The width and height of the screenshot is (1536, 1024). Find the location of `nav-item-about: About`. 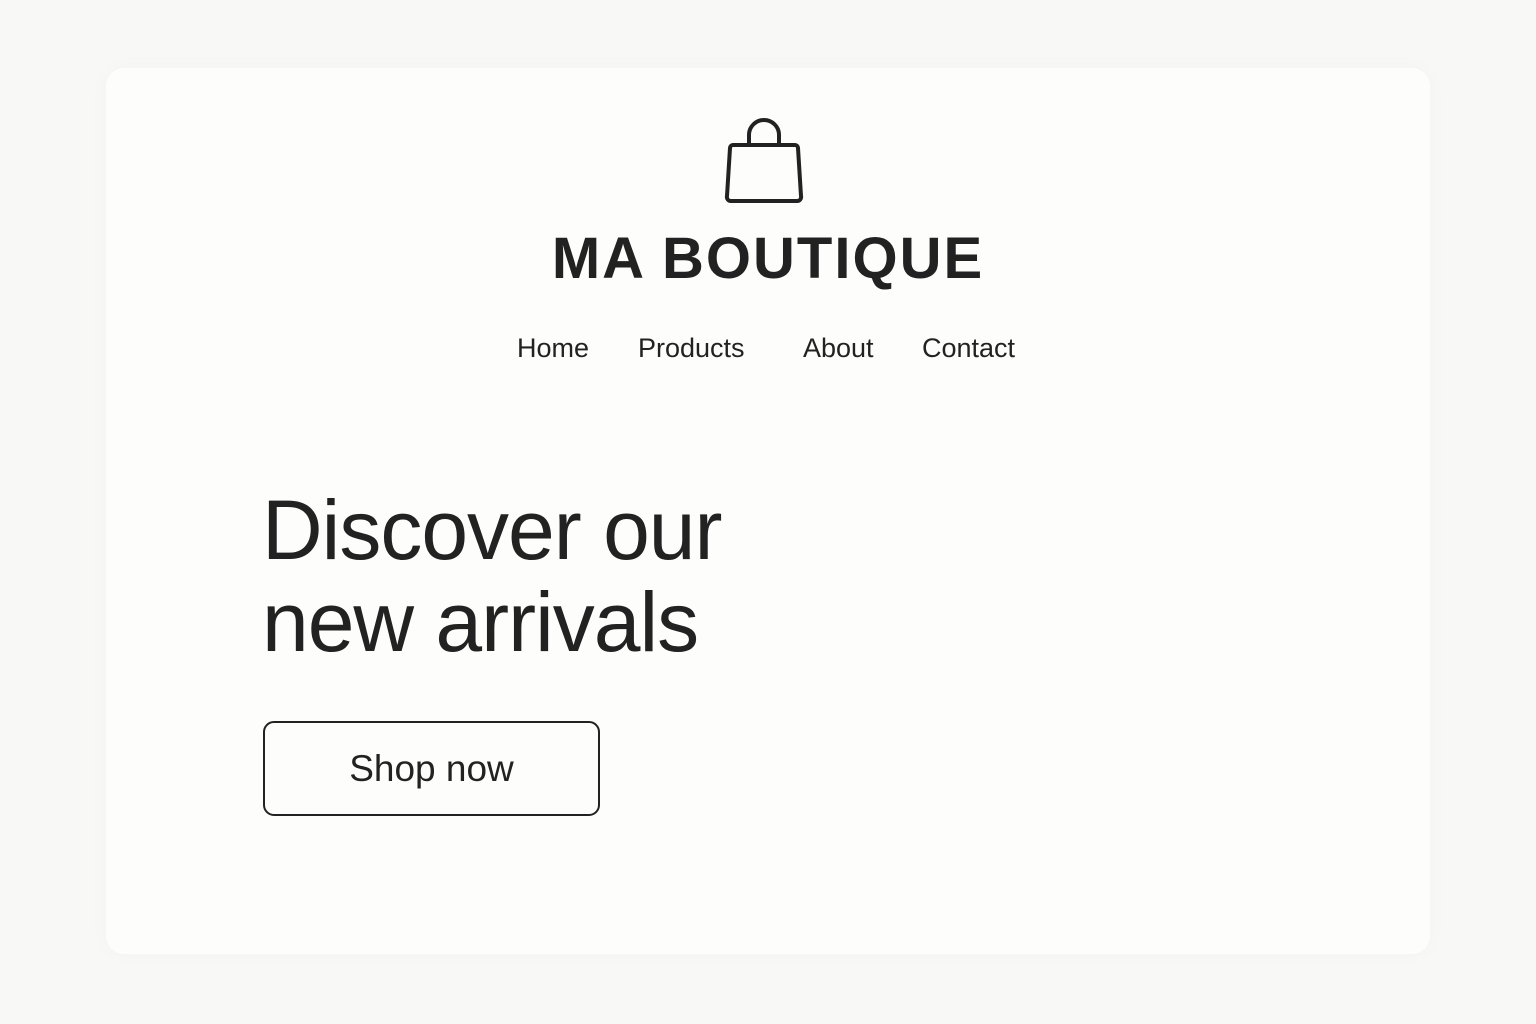

nav-item-about: About is located at coordinates (838, 348).